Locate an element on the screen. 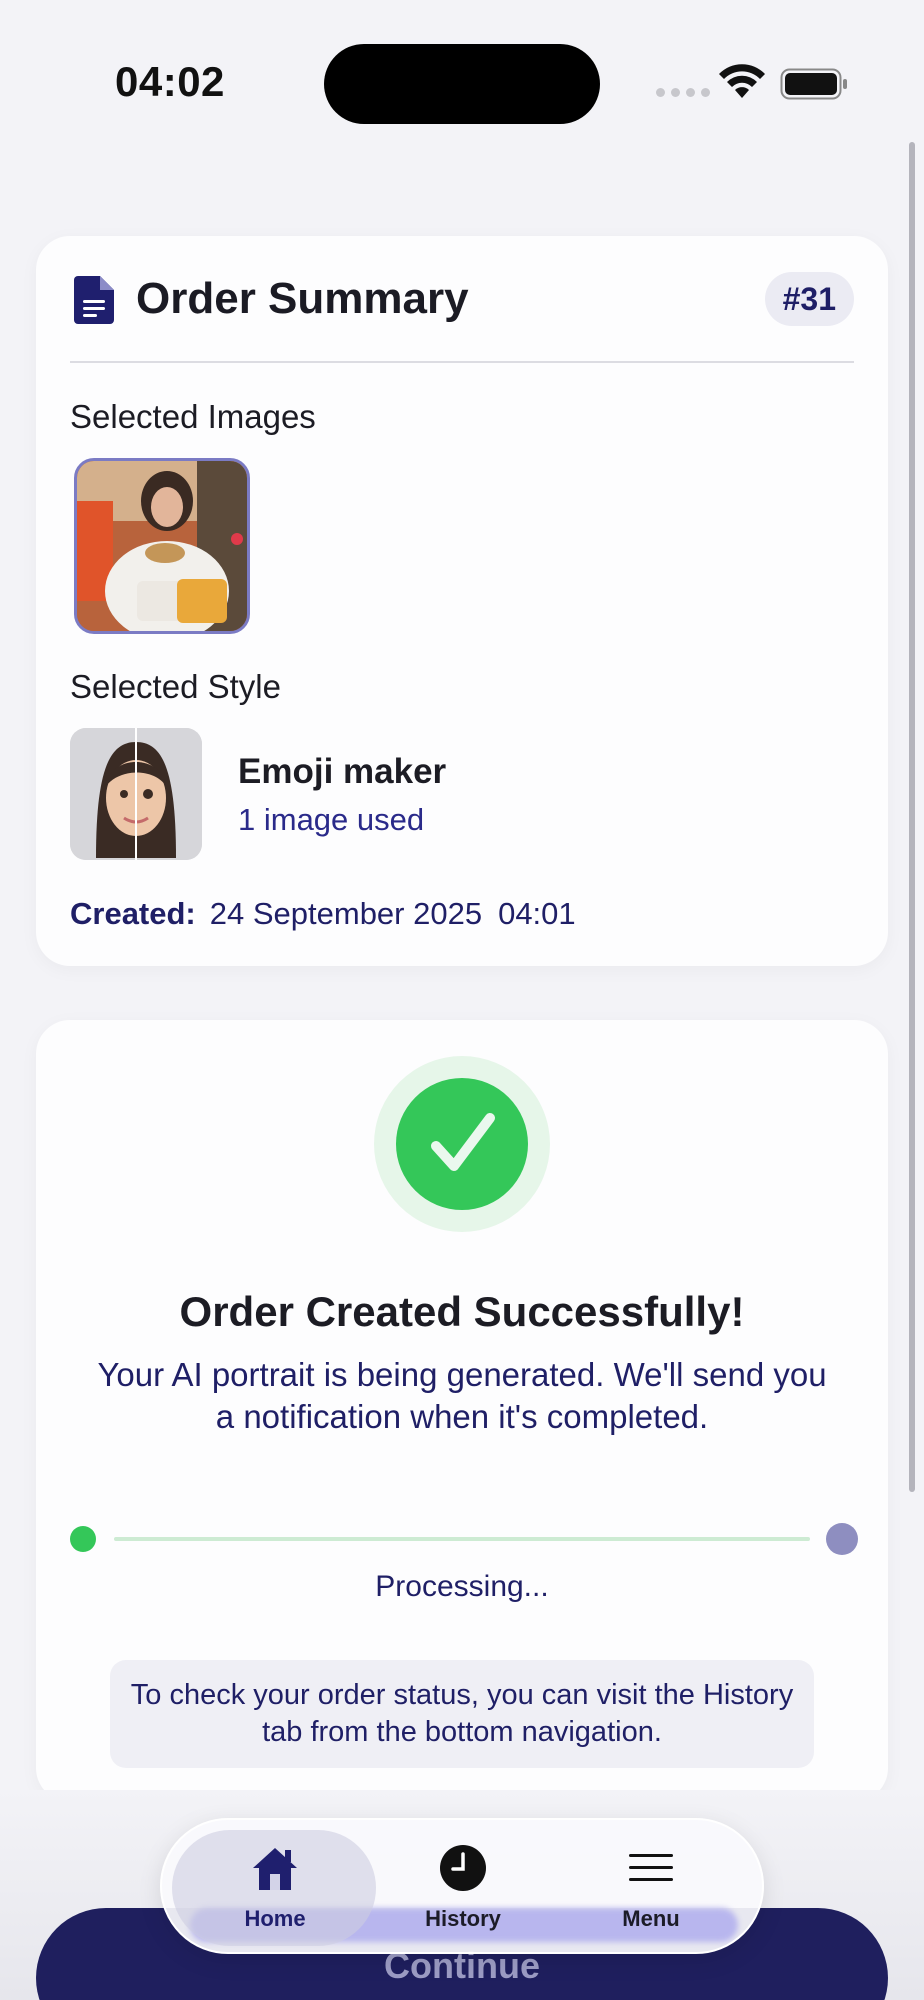  selected-style-label: Selected Style is located at coordinates (175, 686).